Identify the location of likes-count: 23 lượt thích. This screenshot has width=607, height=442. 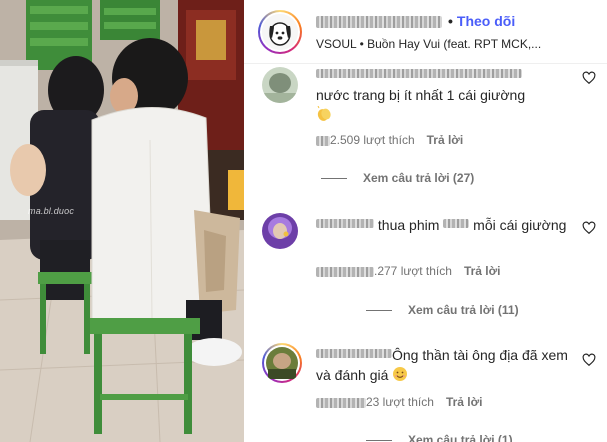
(400, 402).